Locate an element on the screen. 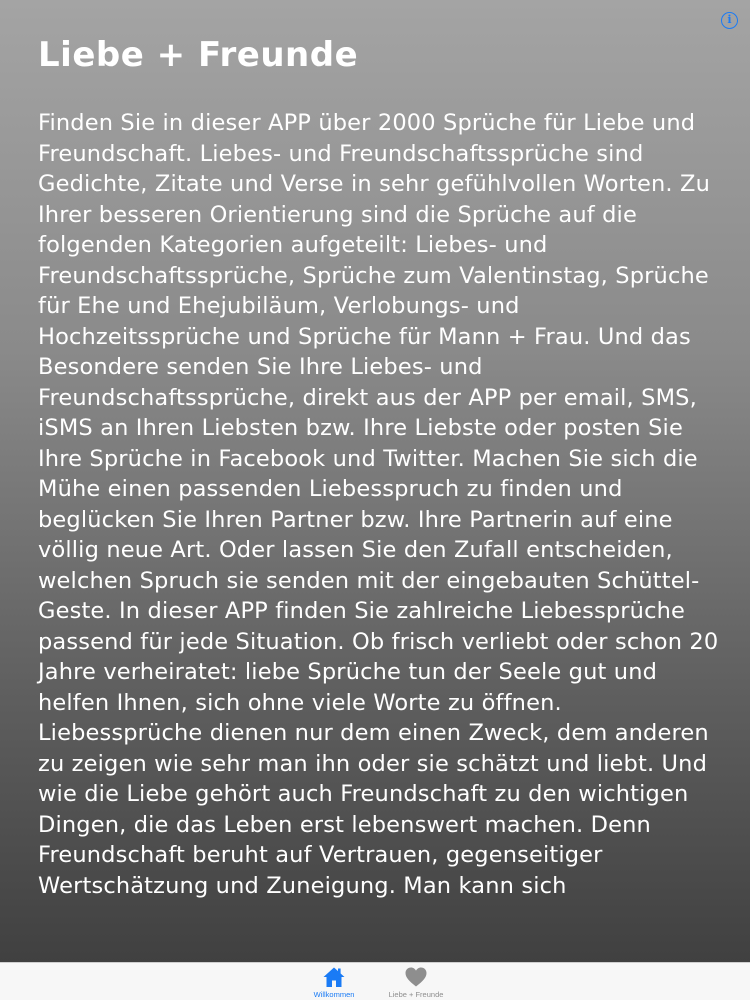 The width and height of the screenshot is (750, 1000). home-icon is located at coordinates (334, 977).